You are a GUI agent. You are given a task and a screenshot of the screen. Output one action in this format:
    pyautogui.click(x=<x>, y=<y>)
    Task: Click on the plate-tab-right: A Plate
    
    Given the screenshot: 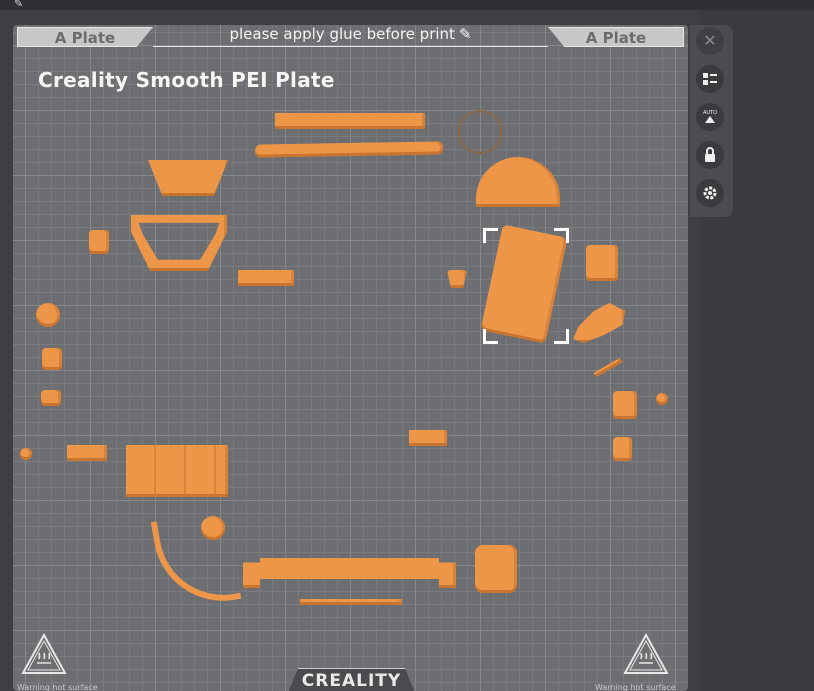 What is the action you would take?
    pyautogui.click(x=616, y=37)
    